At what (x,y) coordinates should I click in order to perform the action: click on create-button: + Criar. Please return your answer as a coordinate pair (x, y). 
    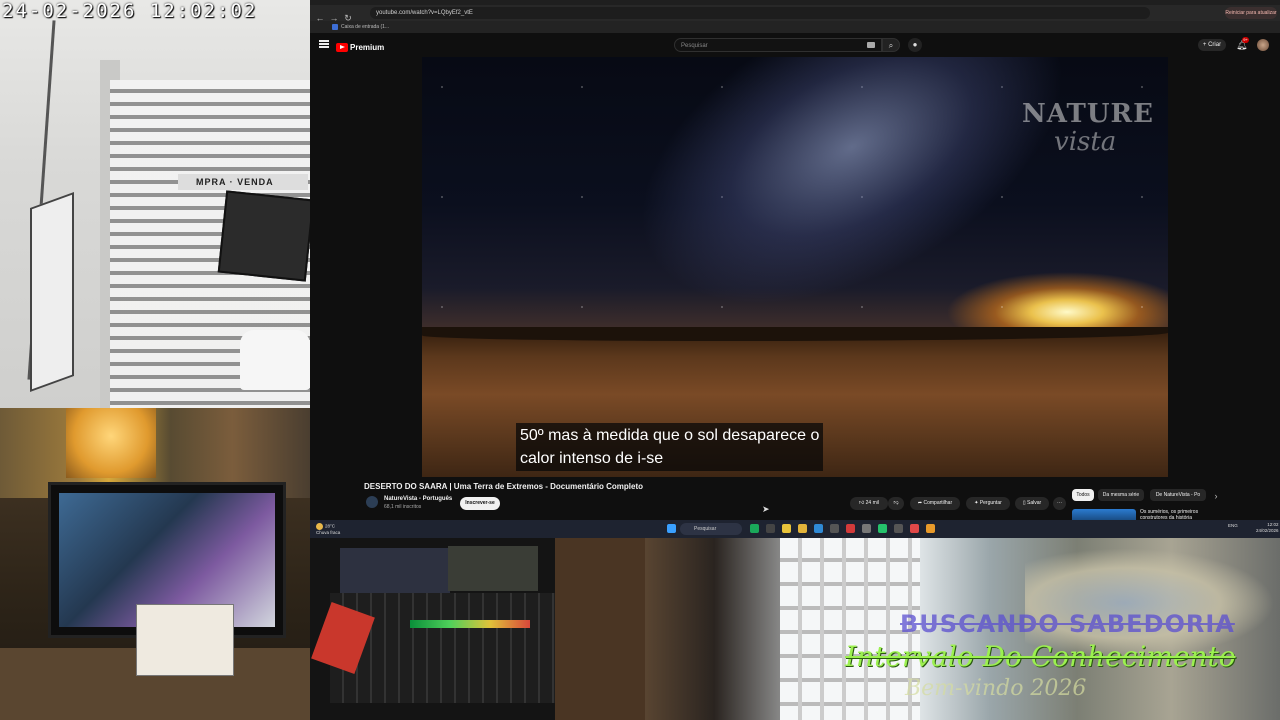
    Looking at the image, I should click on (1212, 45).